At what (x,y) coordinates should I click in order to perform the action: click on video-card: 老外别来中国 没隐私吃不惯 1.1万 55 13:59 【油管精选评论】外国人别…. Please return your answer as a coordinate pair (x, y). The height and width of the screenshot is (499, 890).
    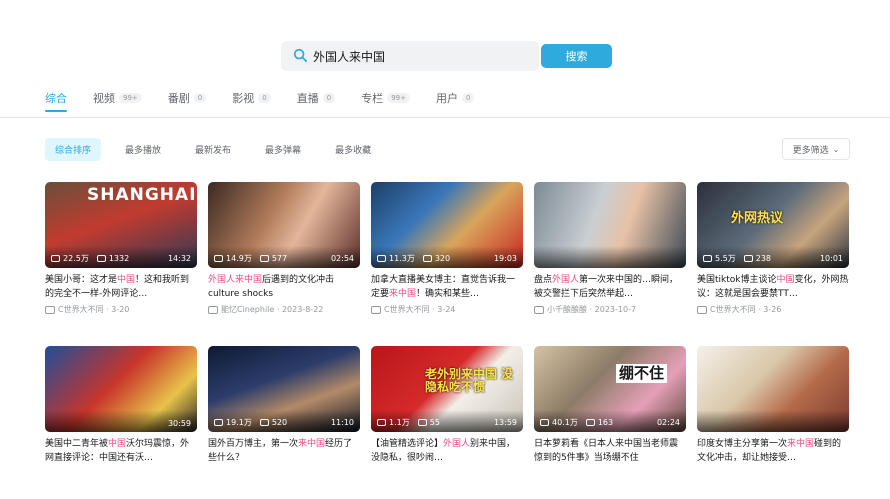
    Looking at the image, I should click on (447, 405).